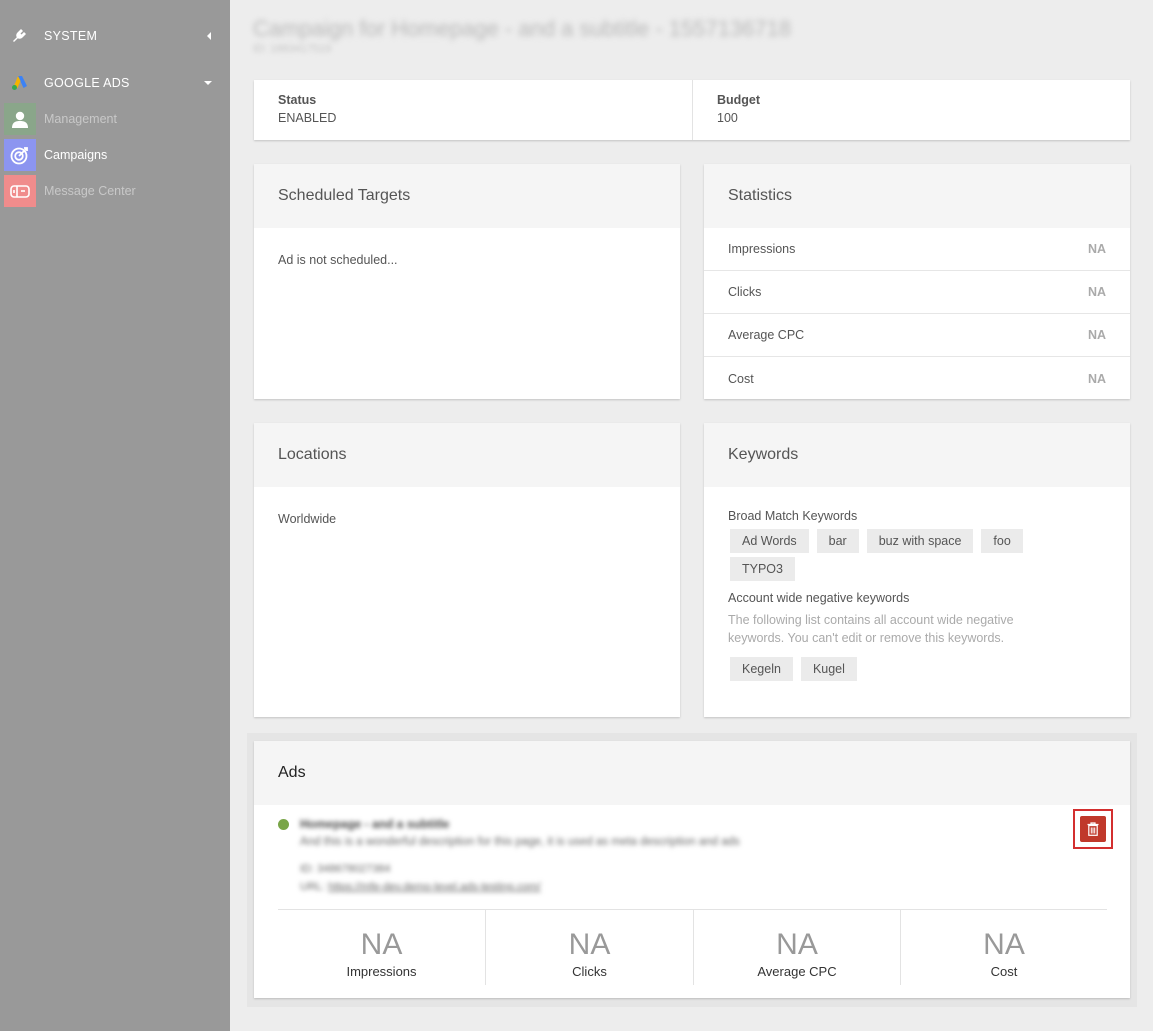 This screenshot has width=1153, height=1031. What do you see at coordinates (467, 570) in the screenshot?
I see `locations-card: Locations Worldwide` at bounding box center [467, 570].